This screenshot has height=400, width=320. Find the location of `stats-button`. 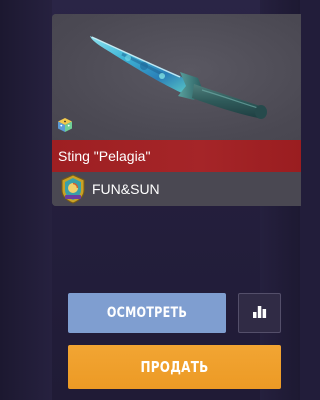

stats-button is located at coordinates (259, 313).